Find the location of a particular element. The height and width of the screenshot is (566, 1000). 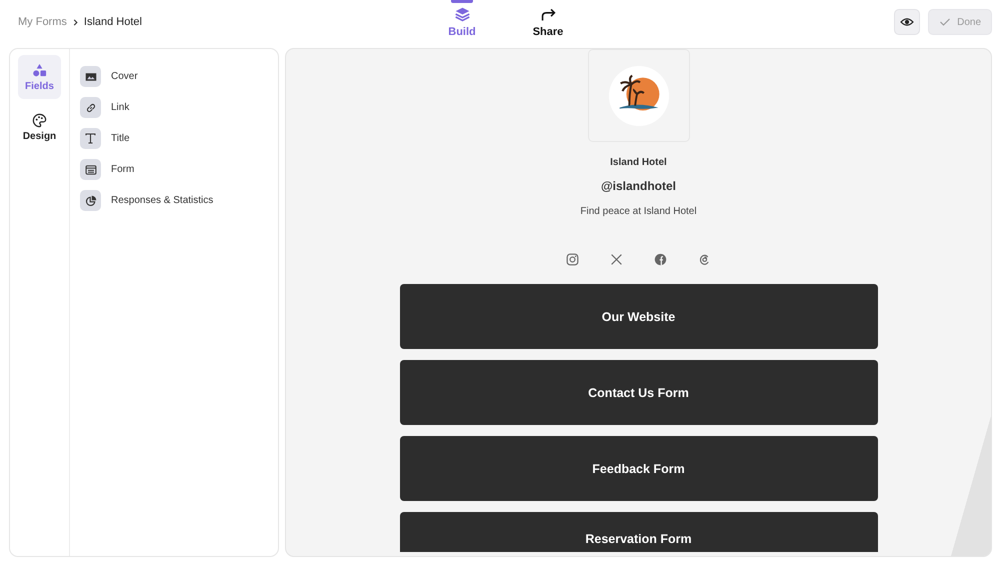

sidebar-tab: Design is located at coordinates (39, 127).